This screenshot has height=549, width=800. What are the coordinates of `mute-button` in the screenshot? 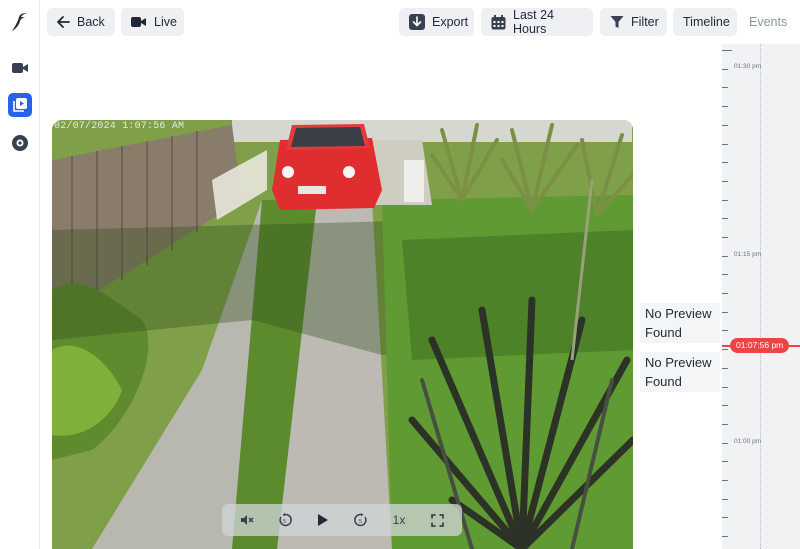 It's located at (247, 520).